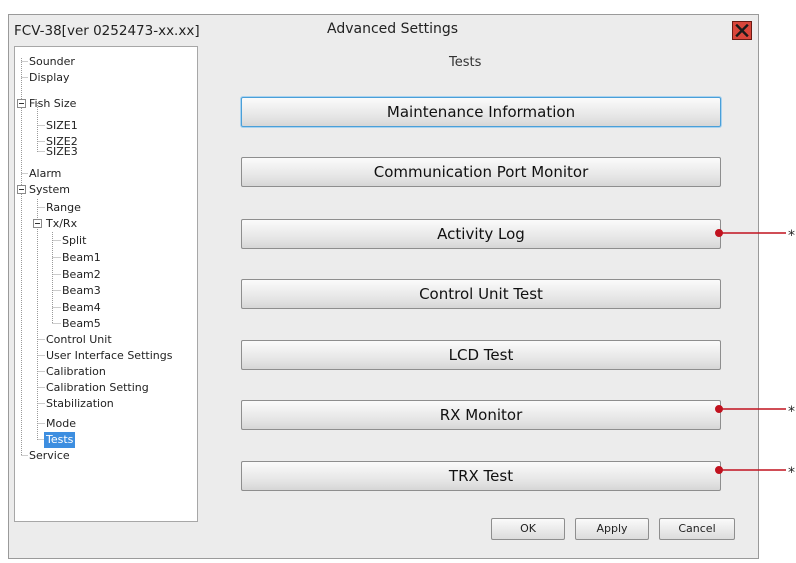 The height and width of the screenshot is (563, 796). What do you see at coordinates (393, 29) in the screenshot?
I see `dialog-title: Advanced Settings` at bounding box center [393, 29].